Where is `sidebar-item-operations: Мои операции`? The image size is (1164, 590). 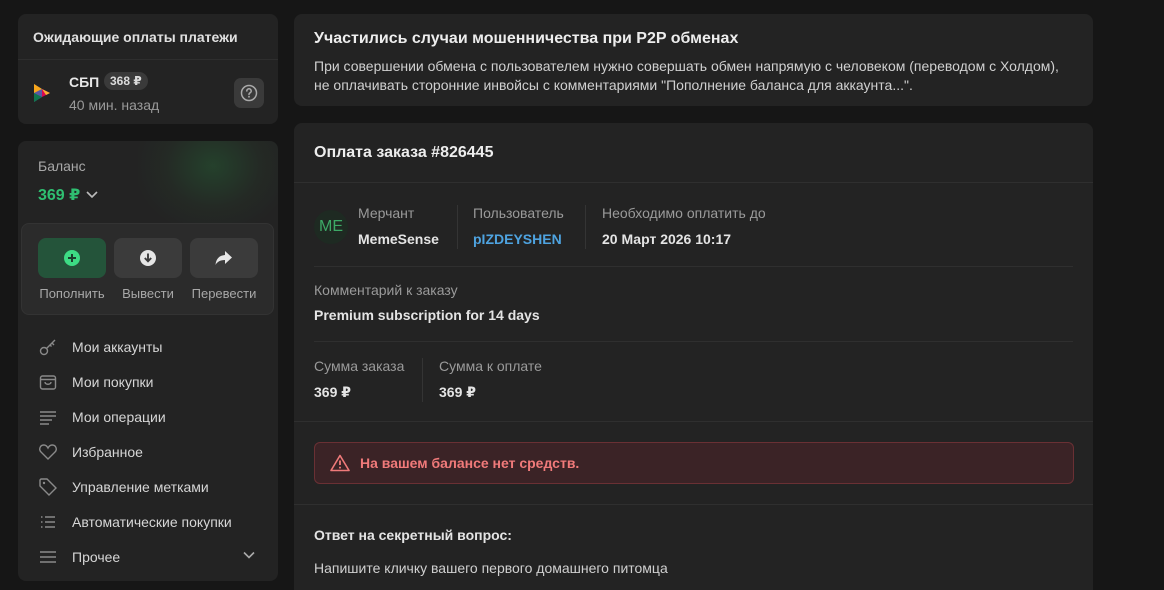
sidebar-item-operations: Мои операции is located at coordinates (148, 416).